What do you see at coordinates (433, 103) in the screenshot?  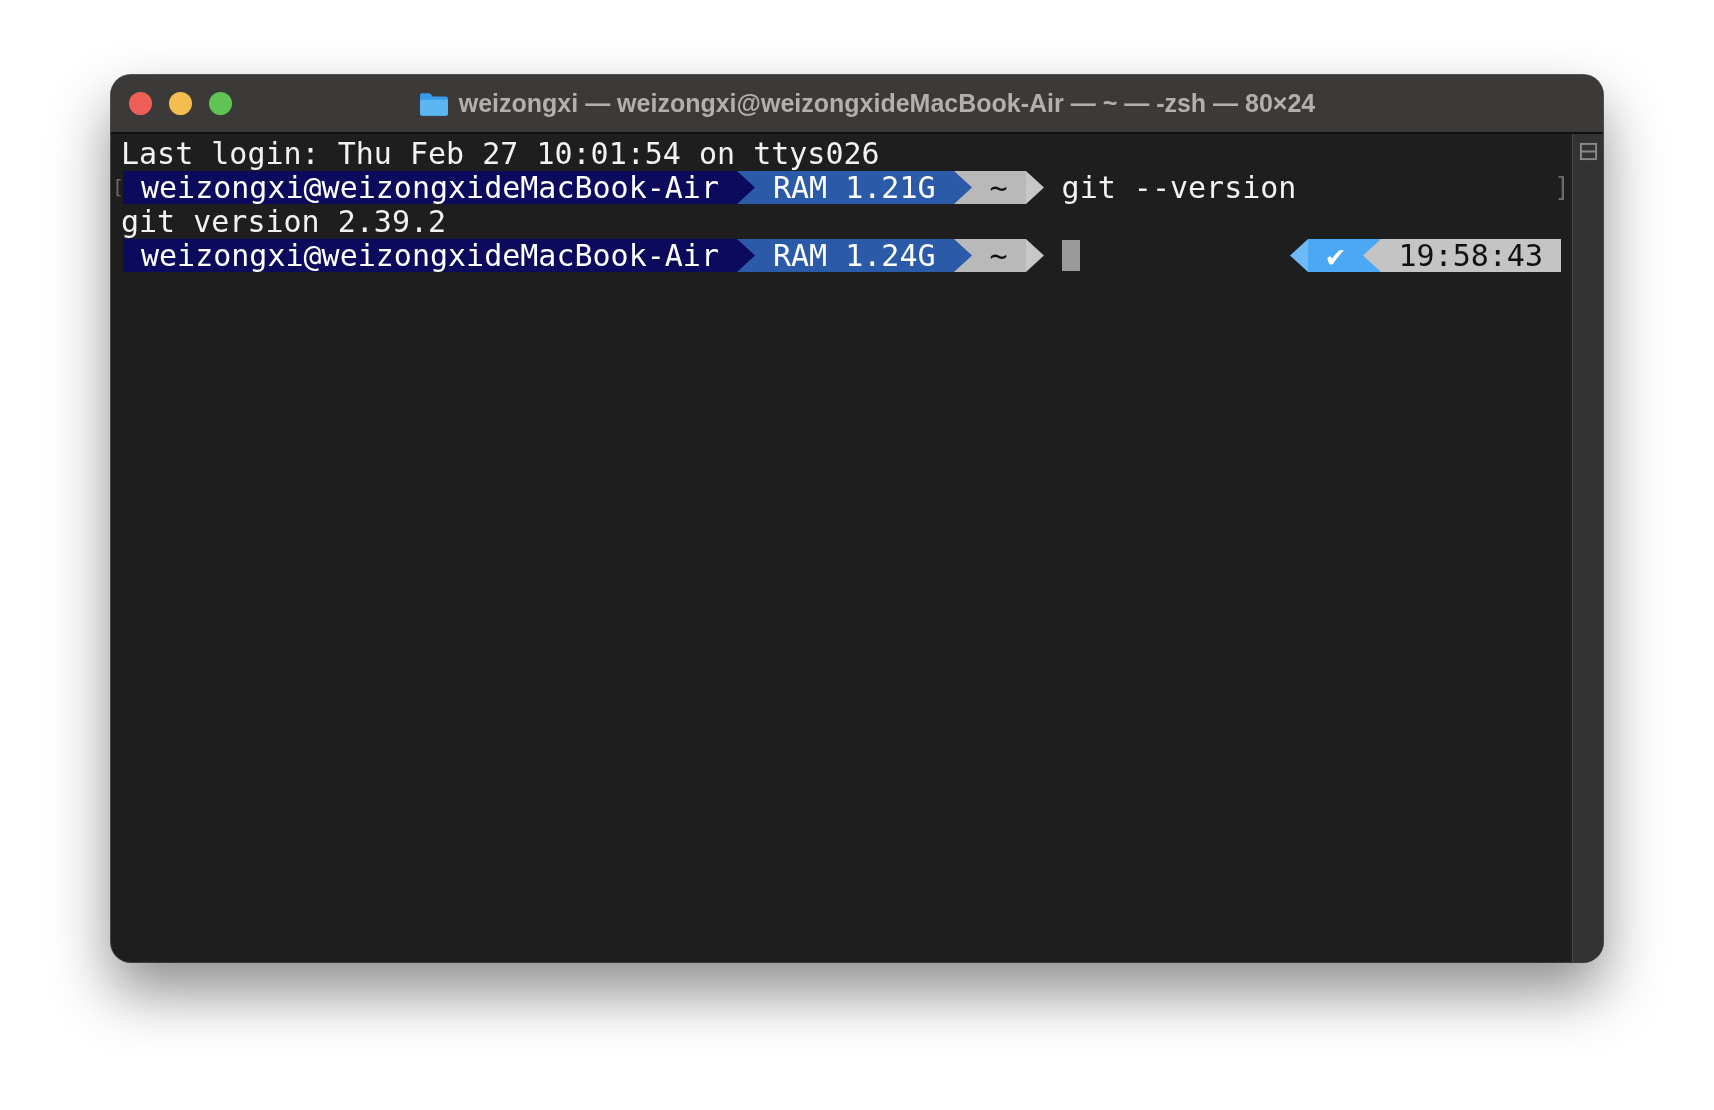 I see `folder-icon` at bounding box center [433, 103].